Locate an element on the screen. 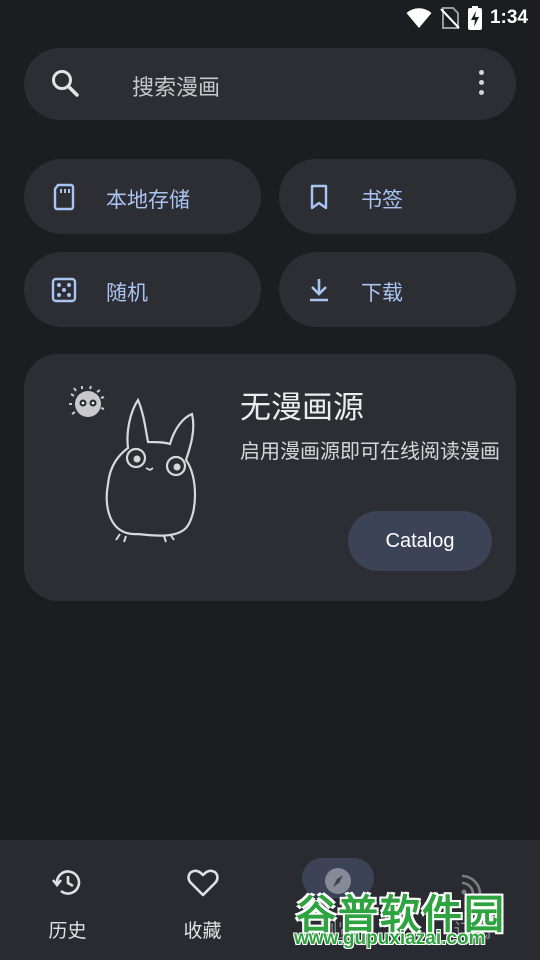  status-icons: 1:34 is located at coordinates (467, 18).